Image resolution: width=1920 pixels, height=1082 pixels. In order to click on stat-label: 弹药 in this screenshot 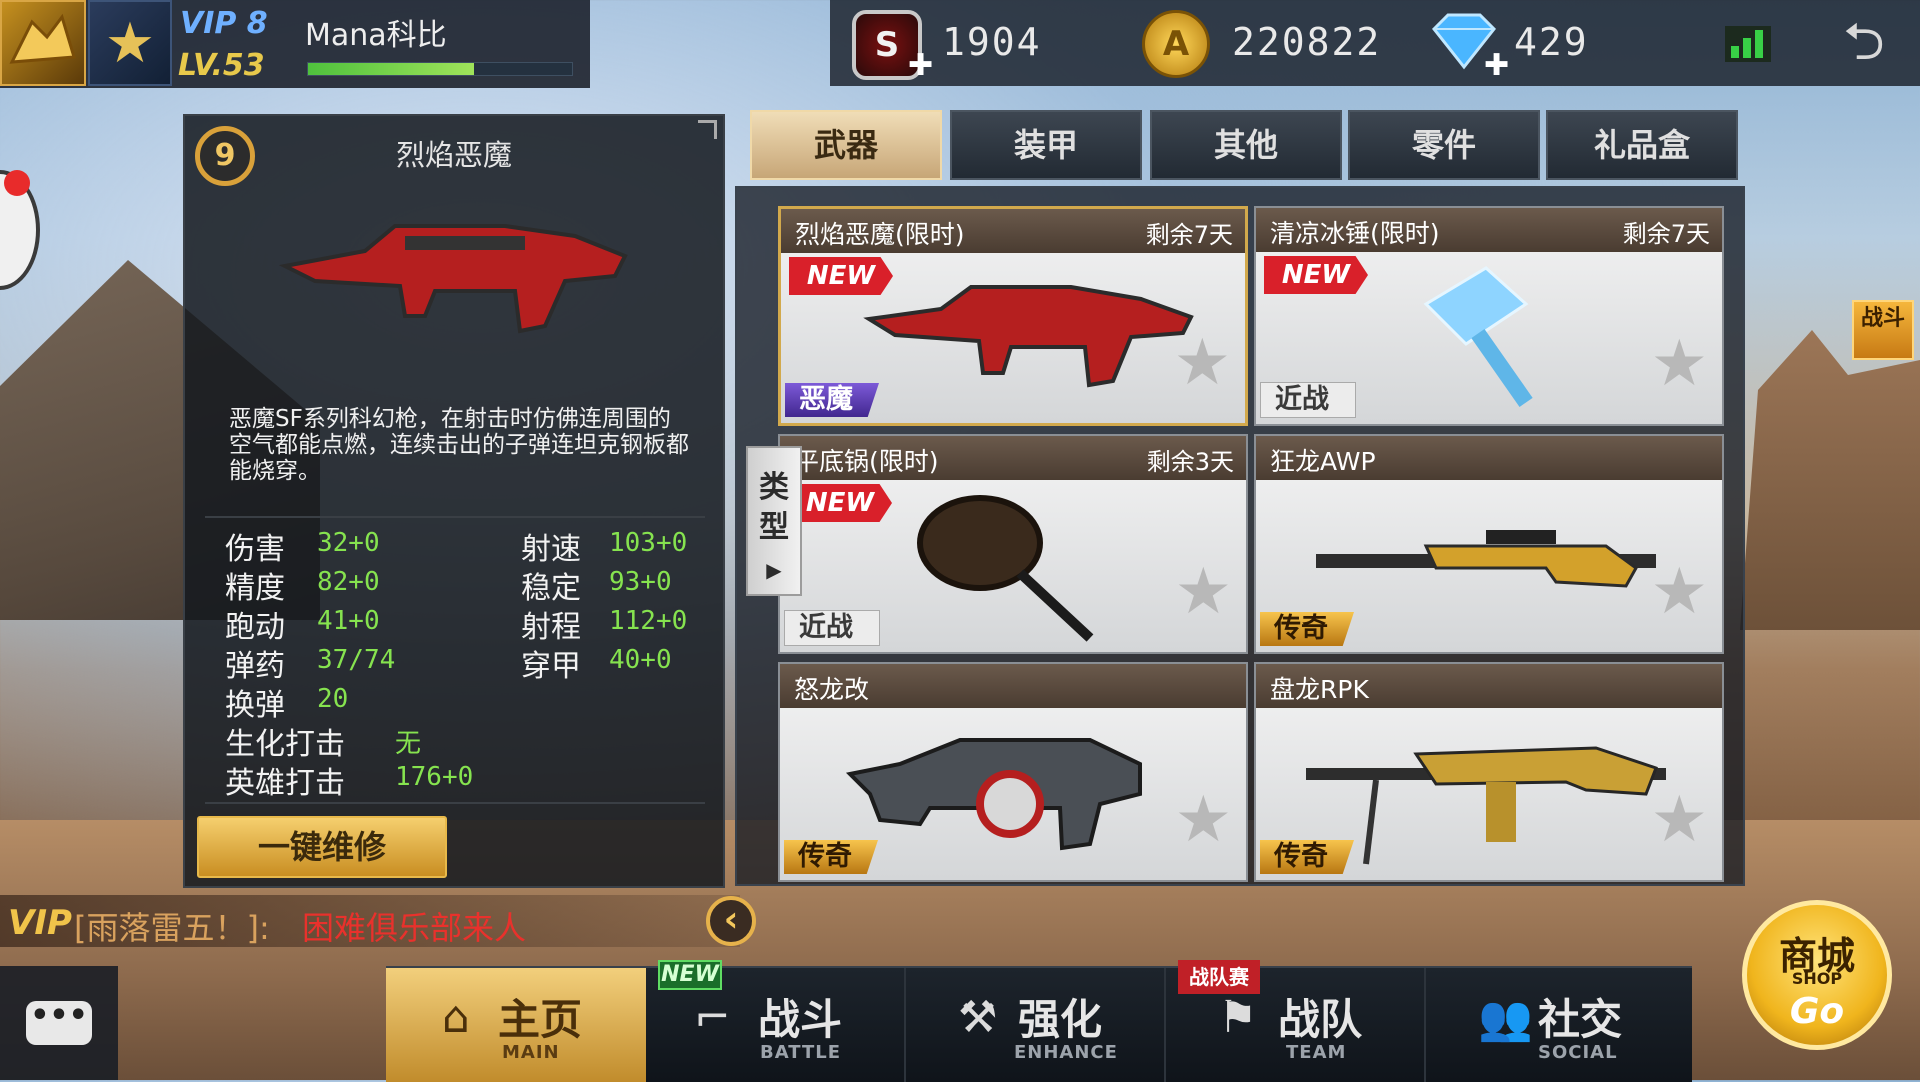, I will do `click(255, 666)`.